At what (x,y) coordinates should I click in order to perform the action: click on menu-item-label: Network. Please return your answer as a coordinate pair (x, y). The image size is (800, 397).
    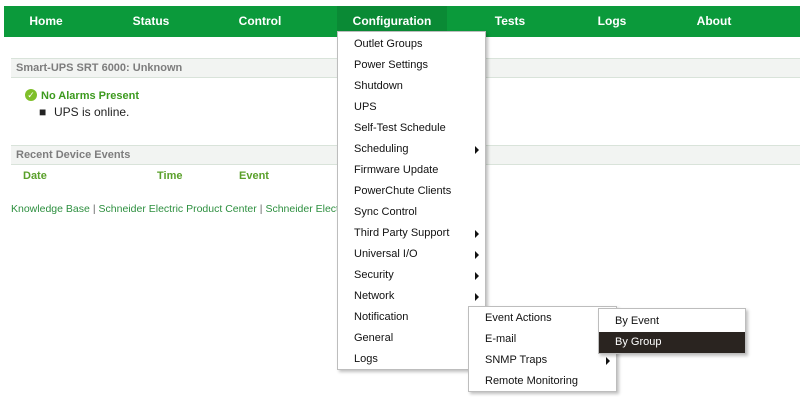
    Looking at the image, I should click on (374, 296).